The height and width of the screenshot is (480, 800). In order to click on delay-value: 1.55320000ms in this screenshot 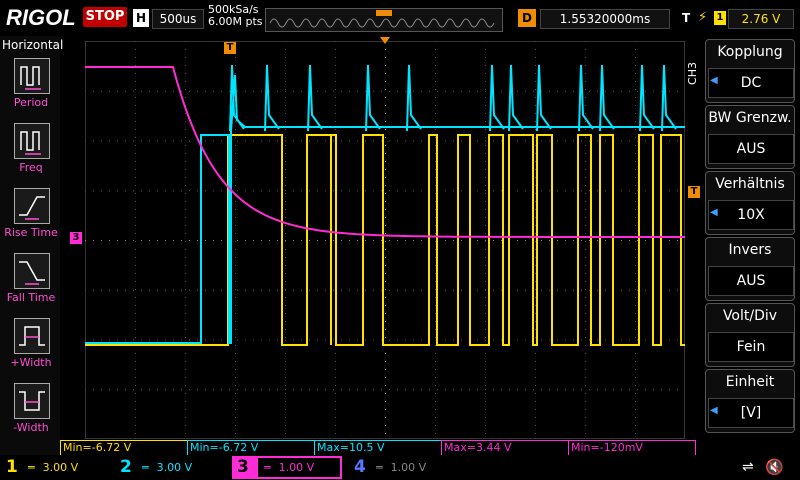, I will do `click(605, 19)`.